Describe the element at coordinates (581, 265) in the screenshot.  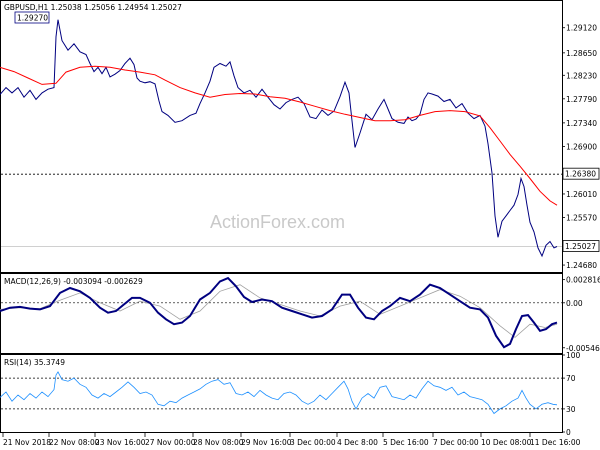
I see `price-tick-label: 1.24680` at that location.